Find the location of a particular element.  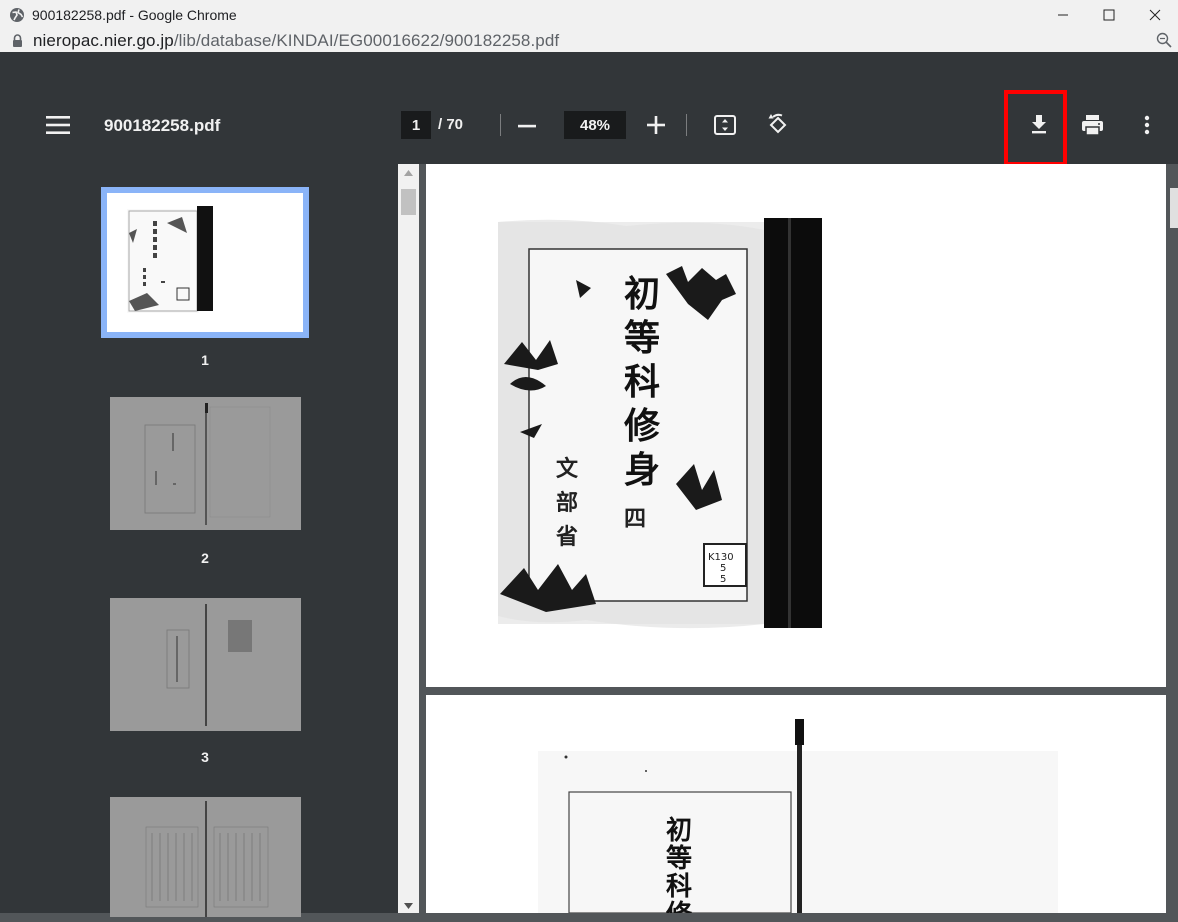

lock-icon is located at coordinates (17, 40).